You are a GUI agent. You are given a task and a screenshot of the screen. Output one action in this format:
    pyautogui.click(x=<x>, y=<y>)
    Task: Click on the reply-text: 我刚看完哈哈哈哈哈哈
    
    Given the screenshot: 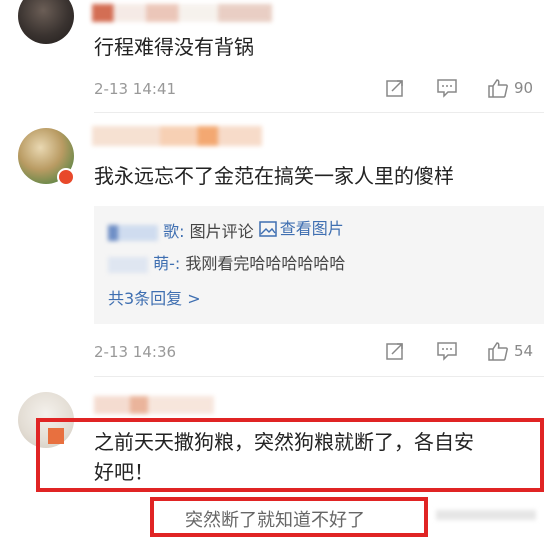 What is the action you would take?
    pyautogui.click(x=265, y=263)
    